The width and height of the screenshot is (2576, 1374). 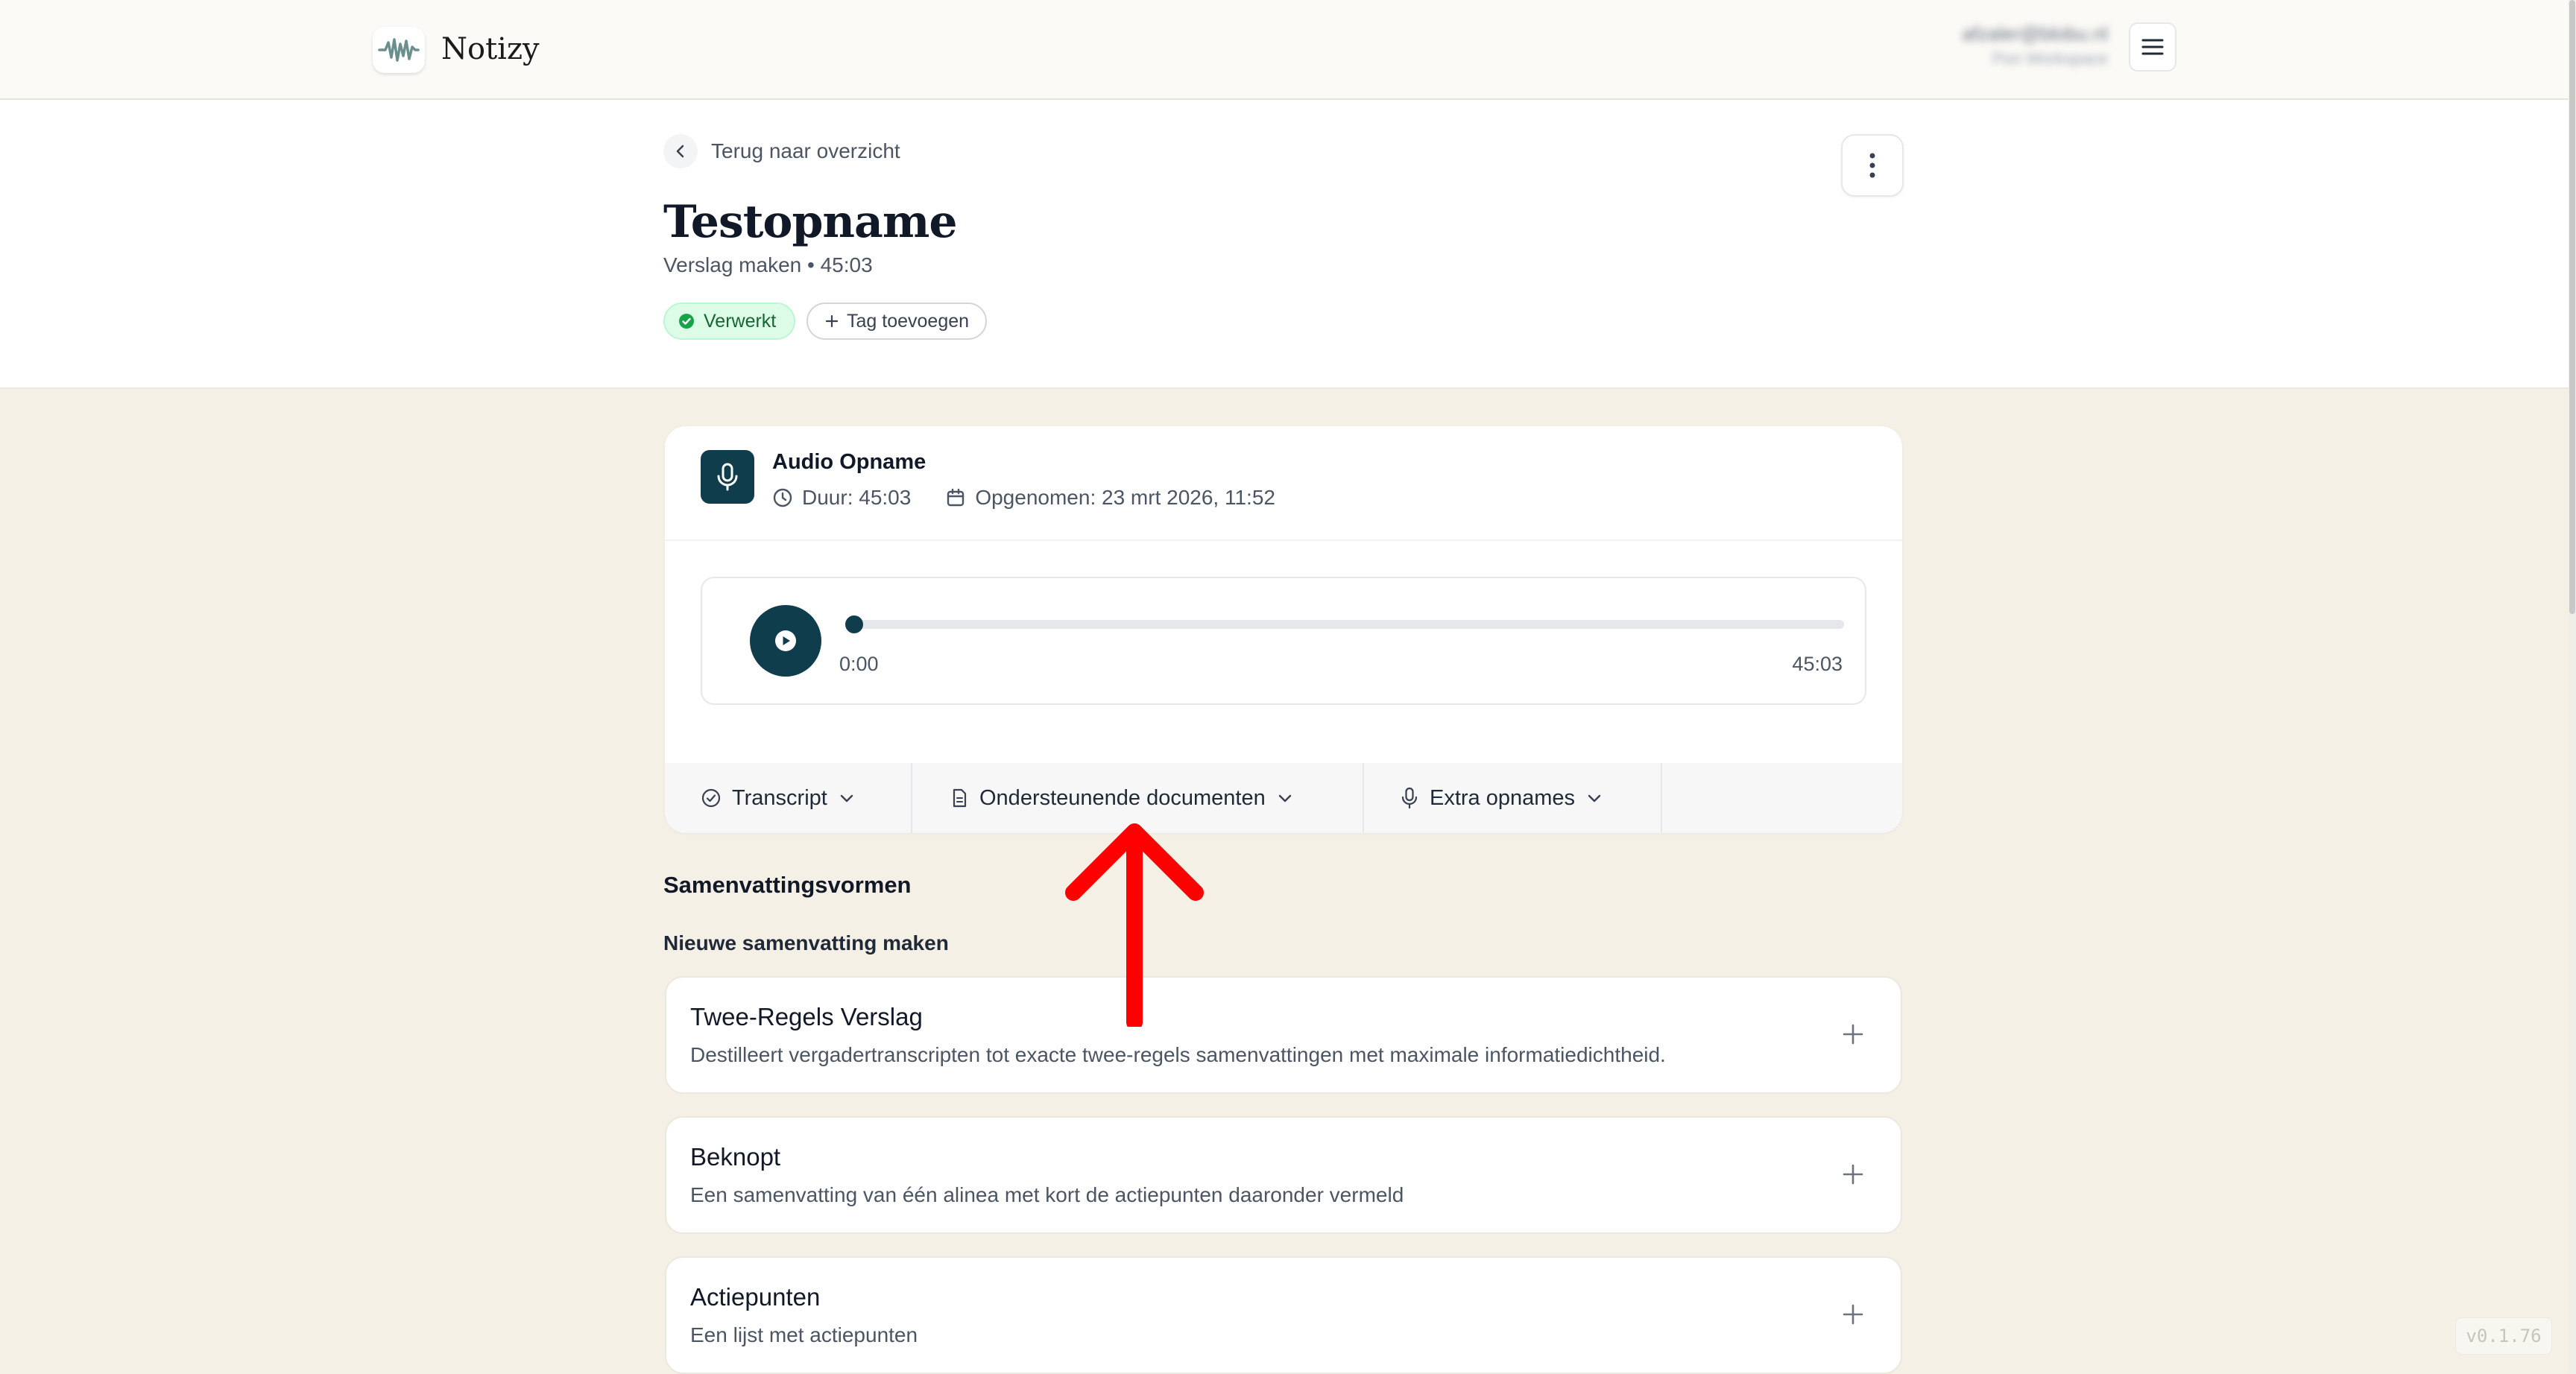 I want to click on chevron-left-icon, so click(x=680, y=151).